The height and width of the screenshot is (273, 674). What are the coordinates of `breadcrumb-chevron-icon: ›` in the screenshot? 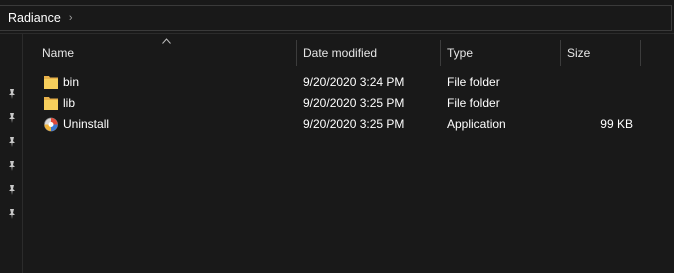 It's located at (71, 18).